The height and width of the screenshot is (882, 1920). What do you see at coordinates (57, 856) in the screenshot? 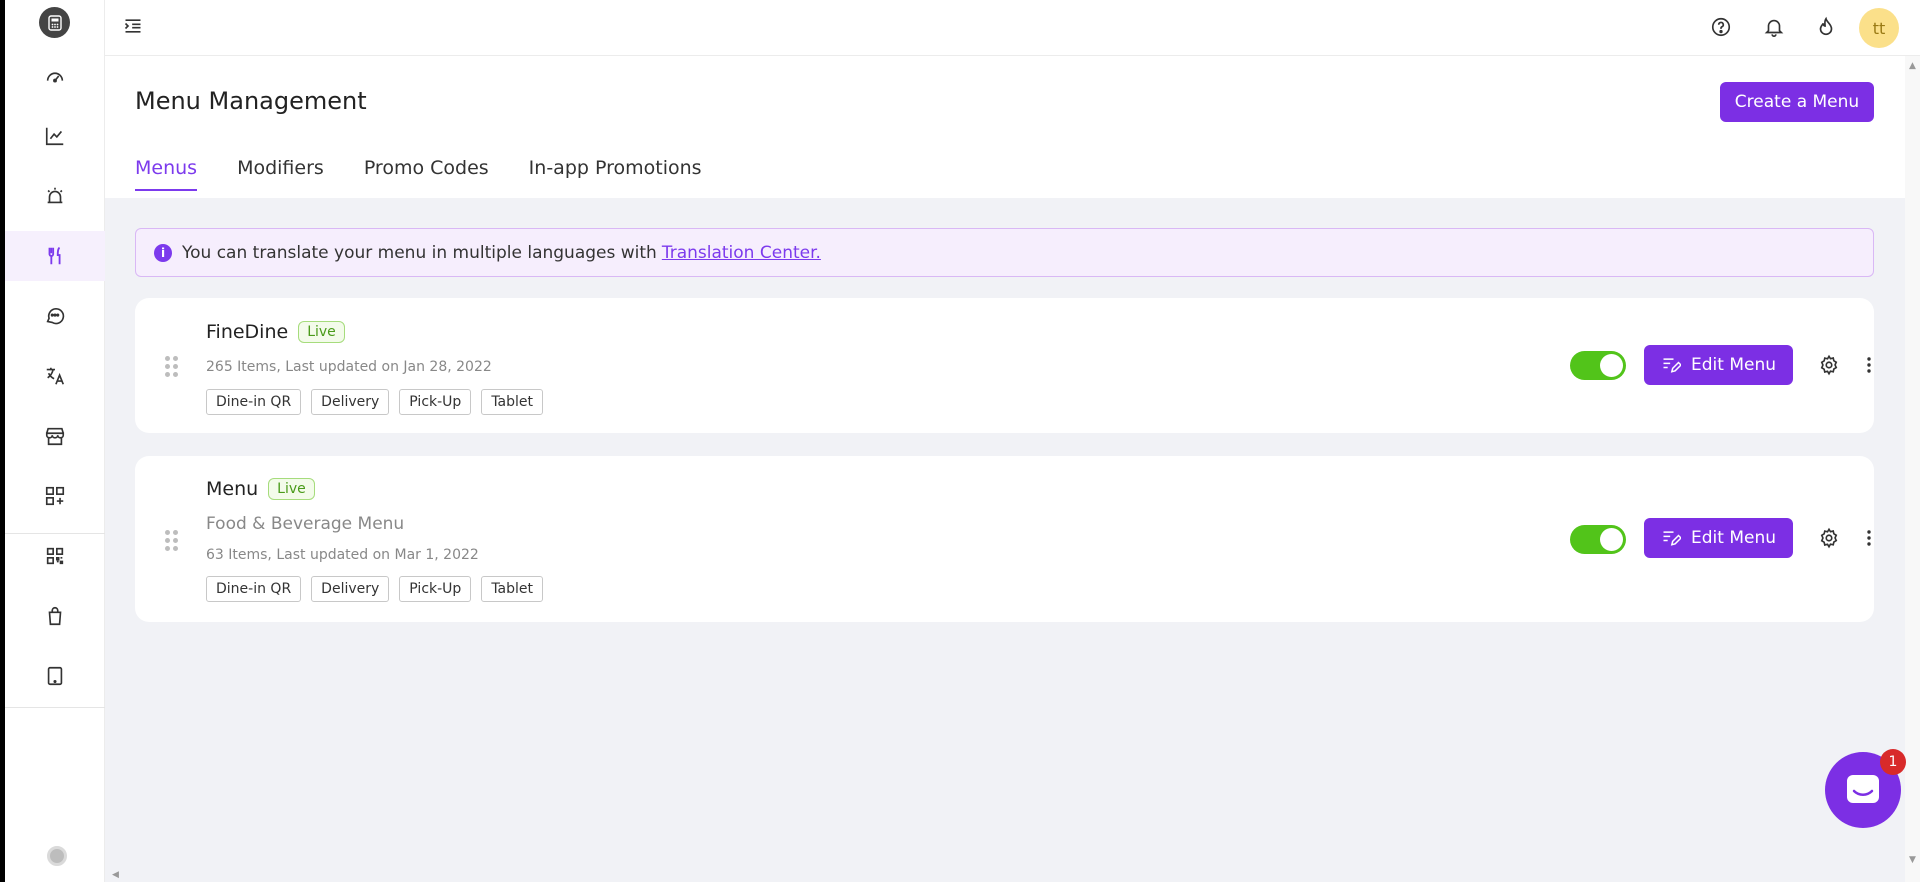
I see `status-indicator-icon` at bounding box center [57, 856].